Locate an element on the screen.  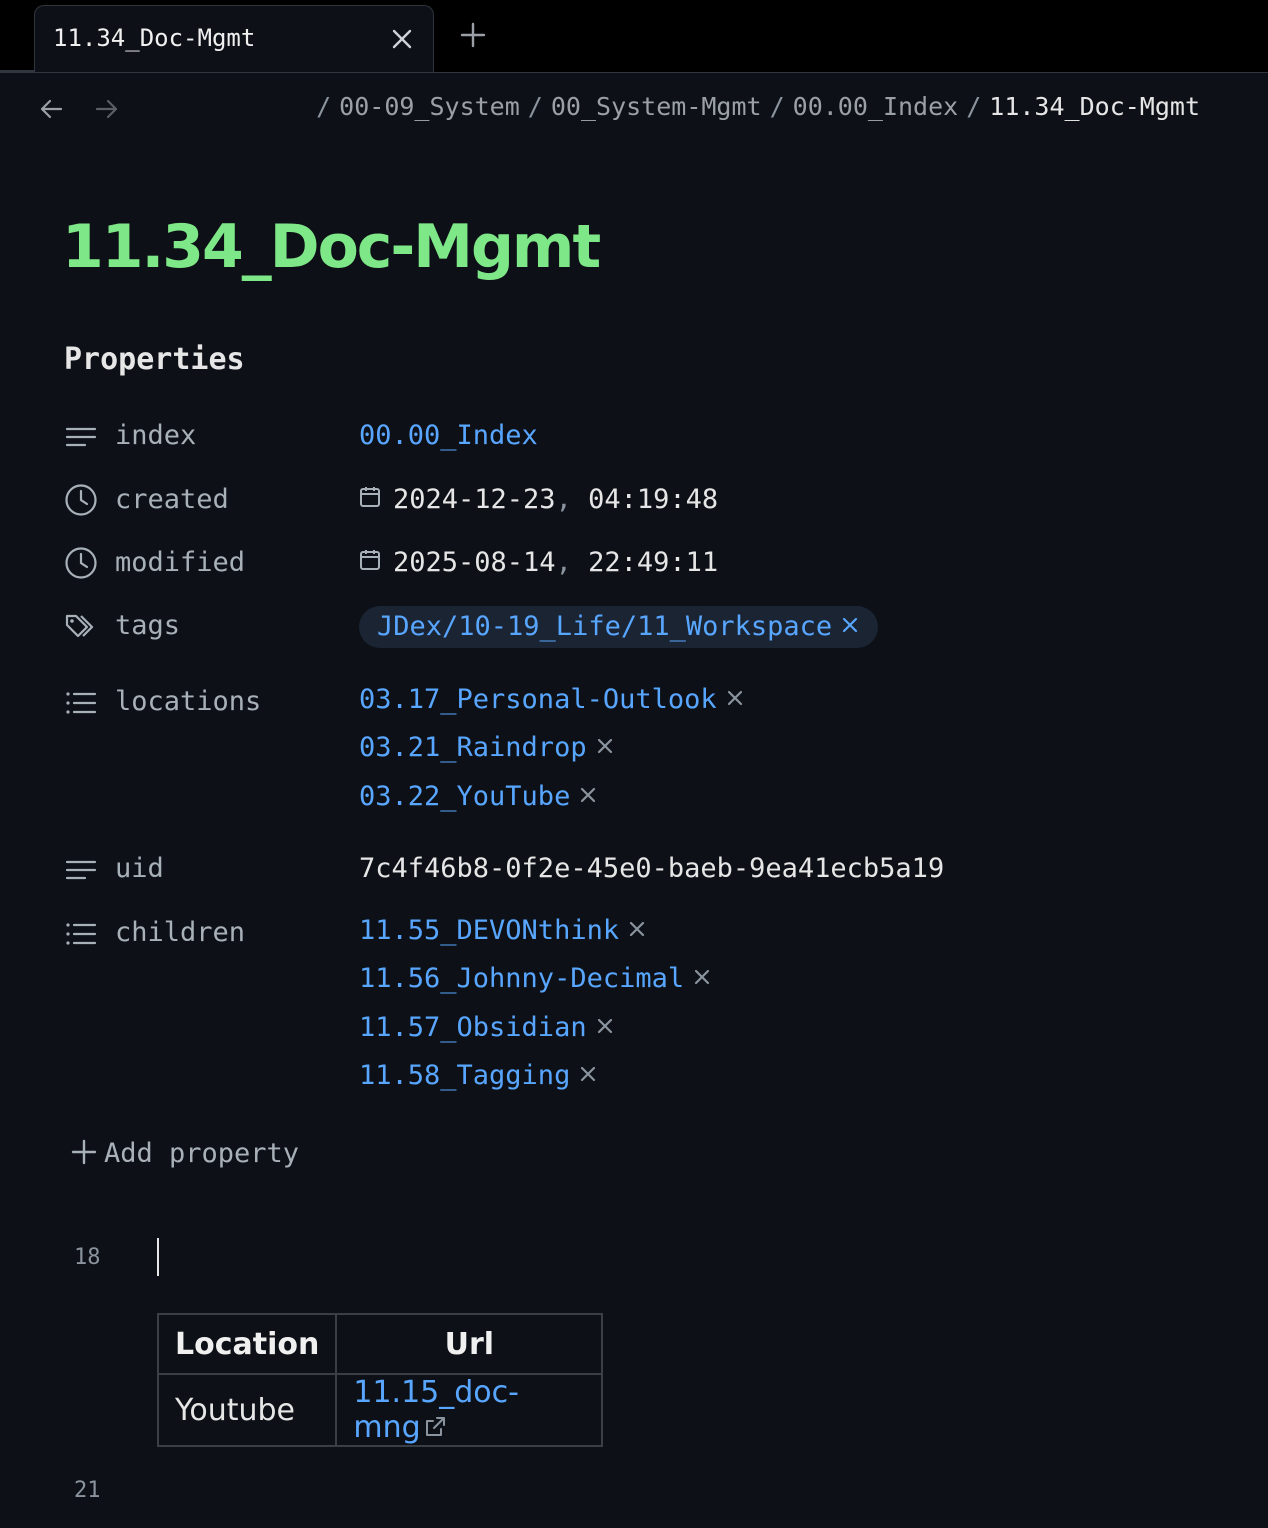
table-header-location: Location is located at coordinates (247, 1344).